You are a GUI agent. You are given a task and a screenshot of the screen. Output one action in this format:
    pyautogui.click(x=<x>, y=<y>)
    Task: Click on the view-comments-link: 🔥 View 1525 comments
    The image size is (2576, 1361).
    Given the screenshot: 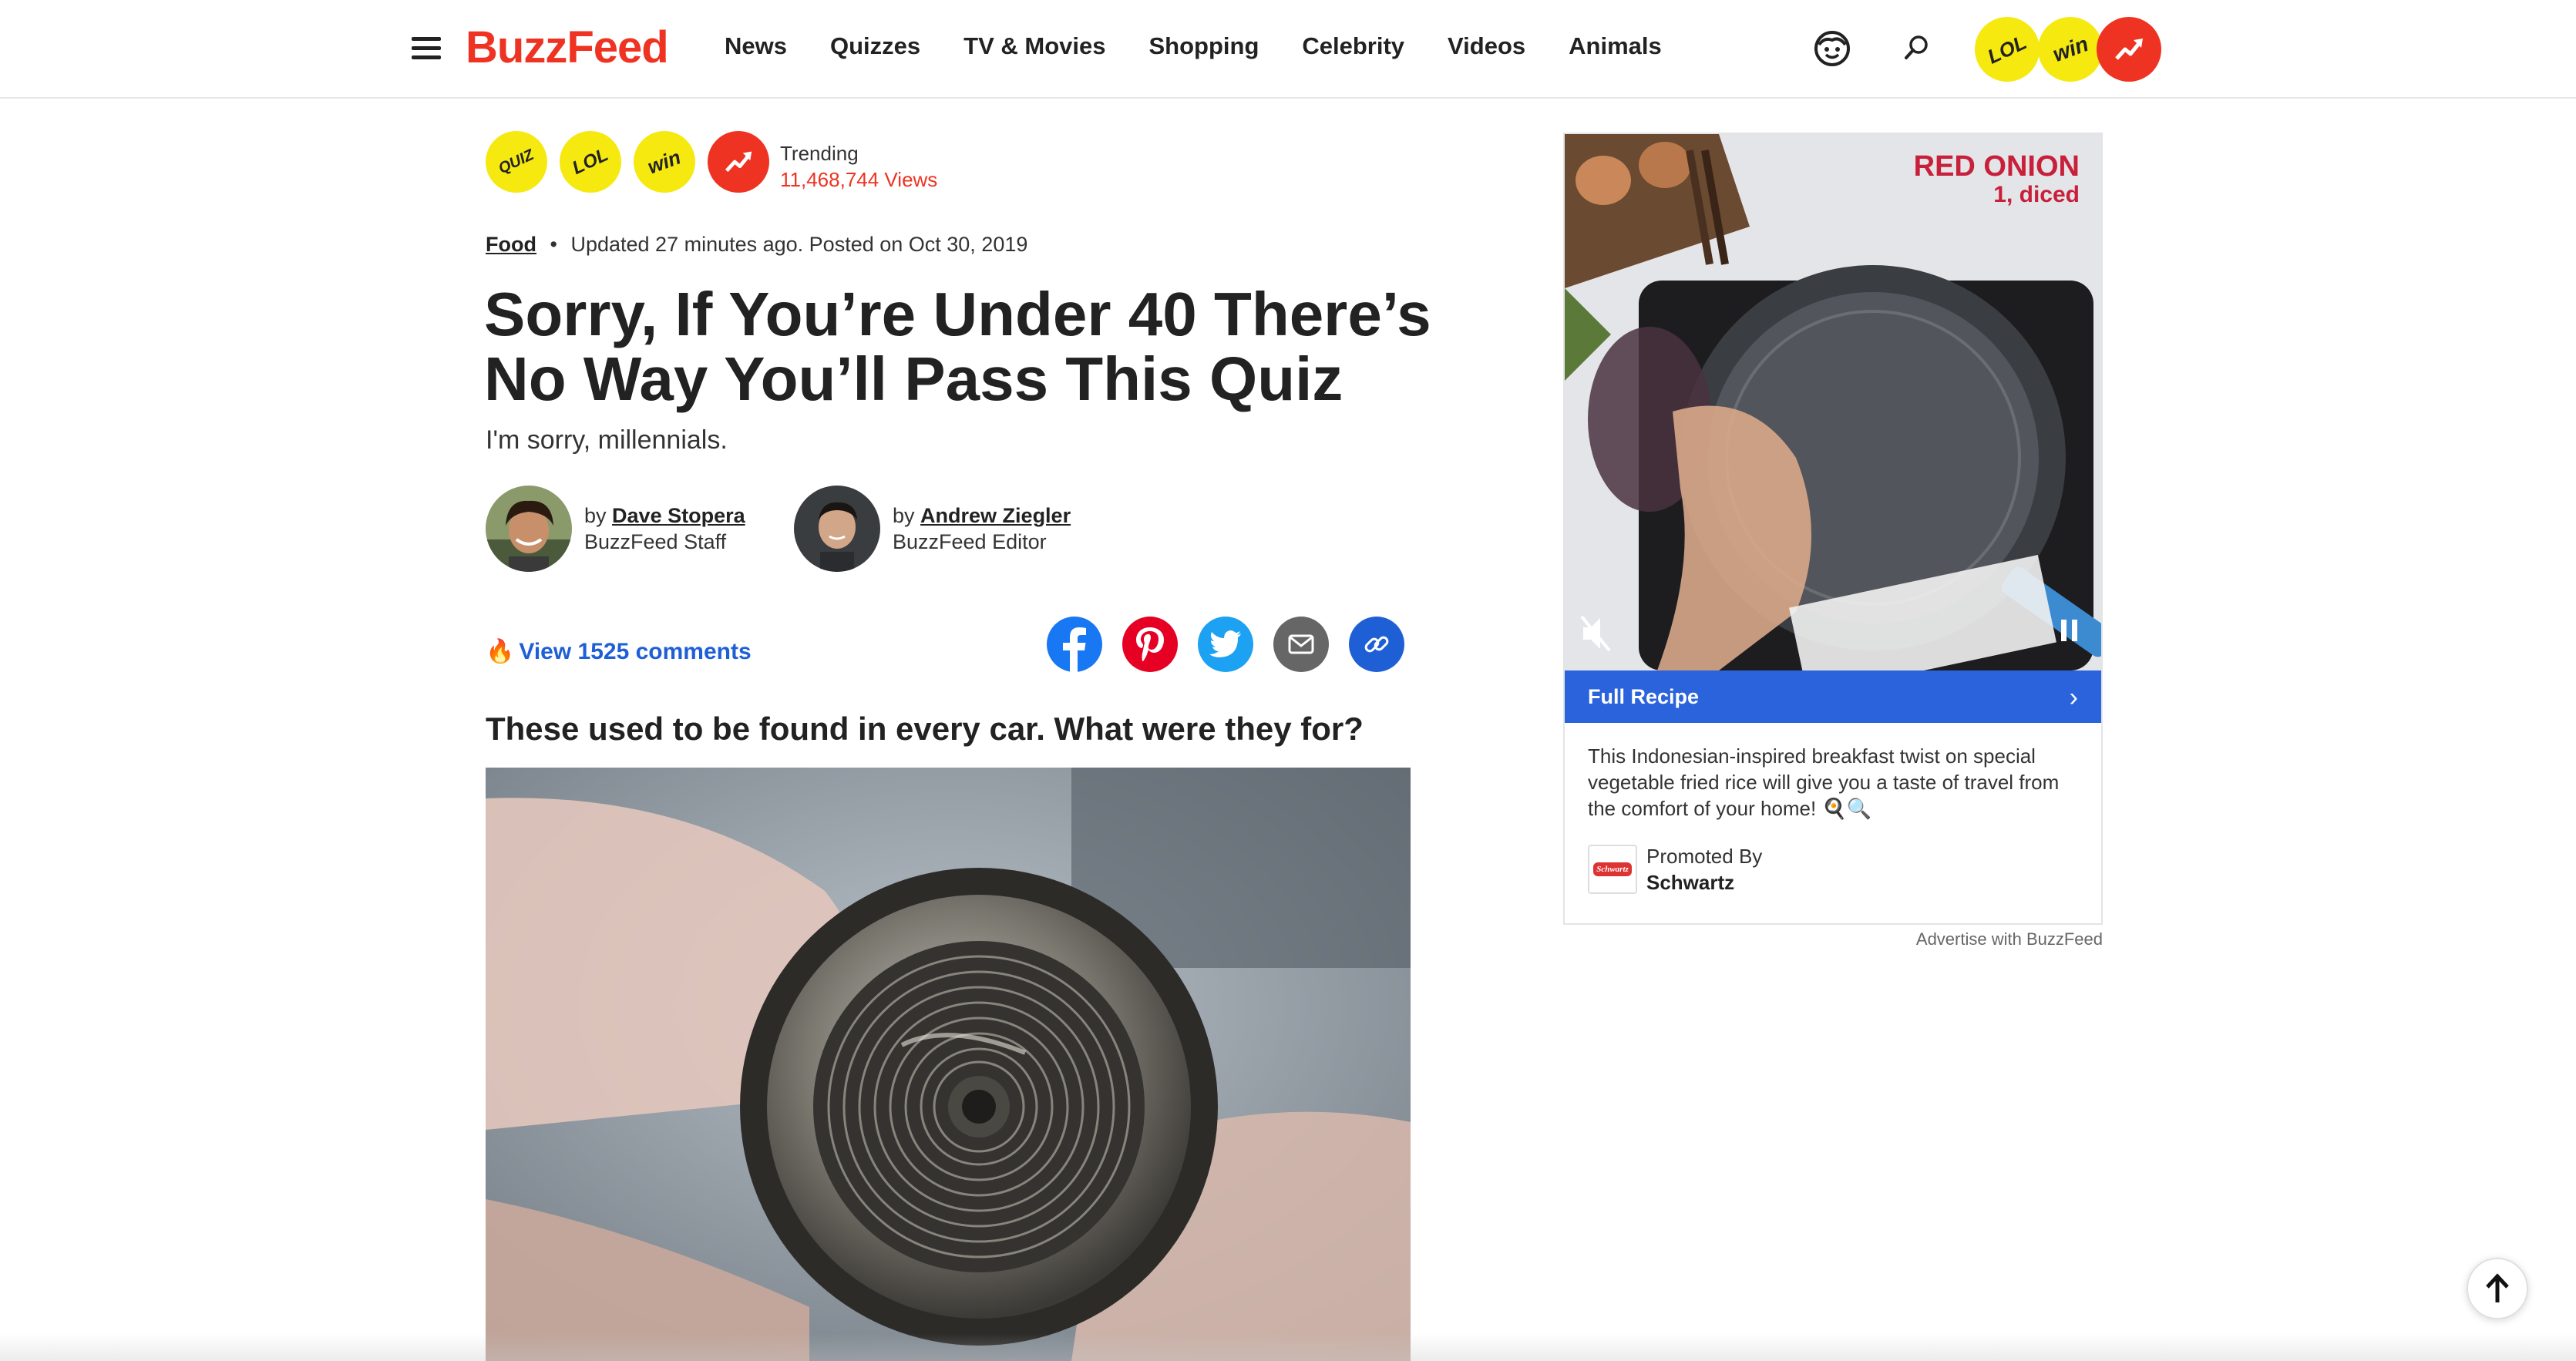 What is the action you would take?
    pyautogui.click(x=619, y=651)
    